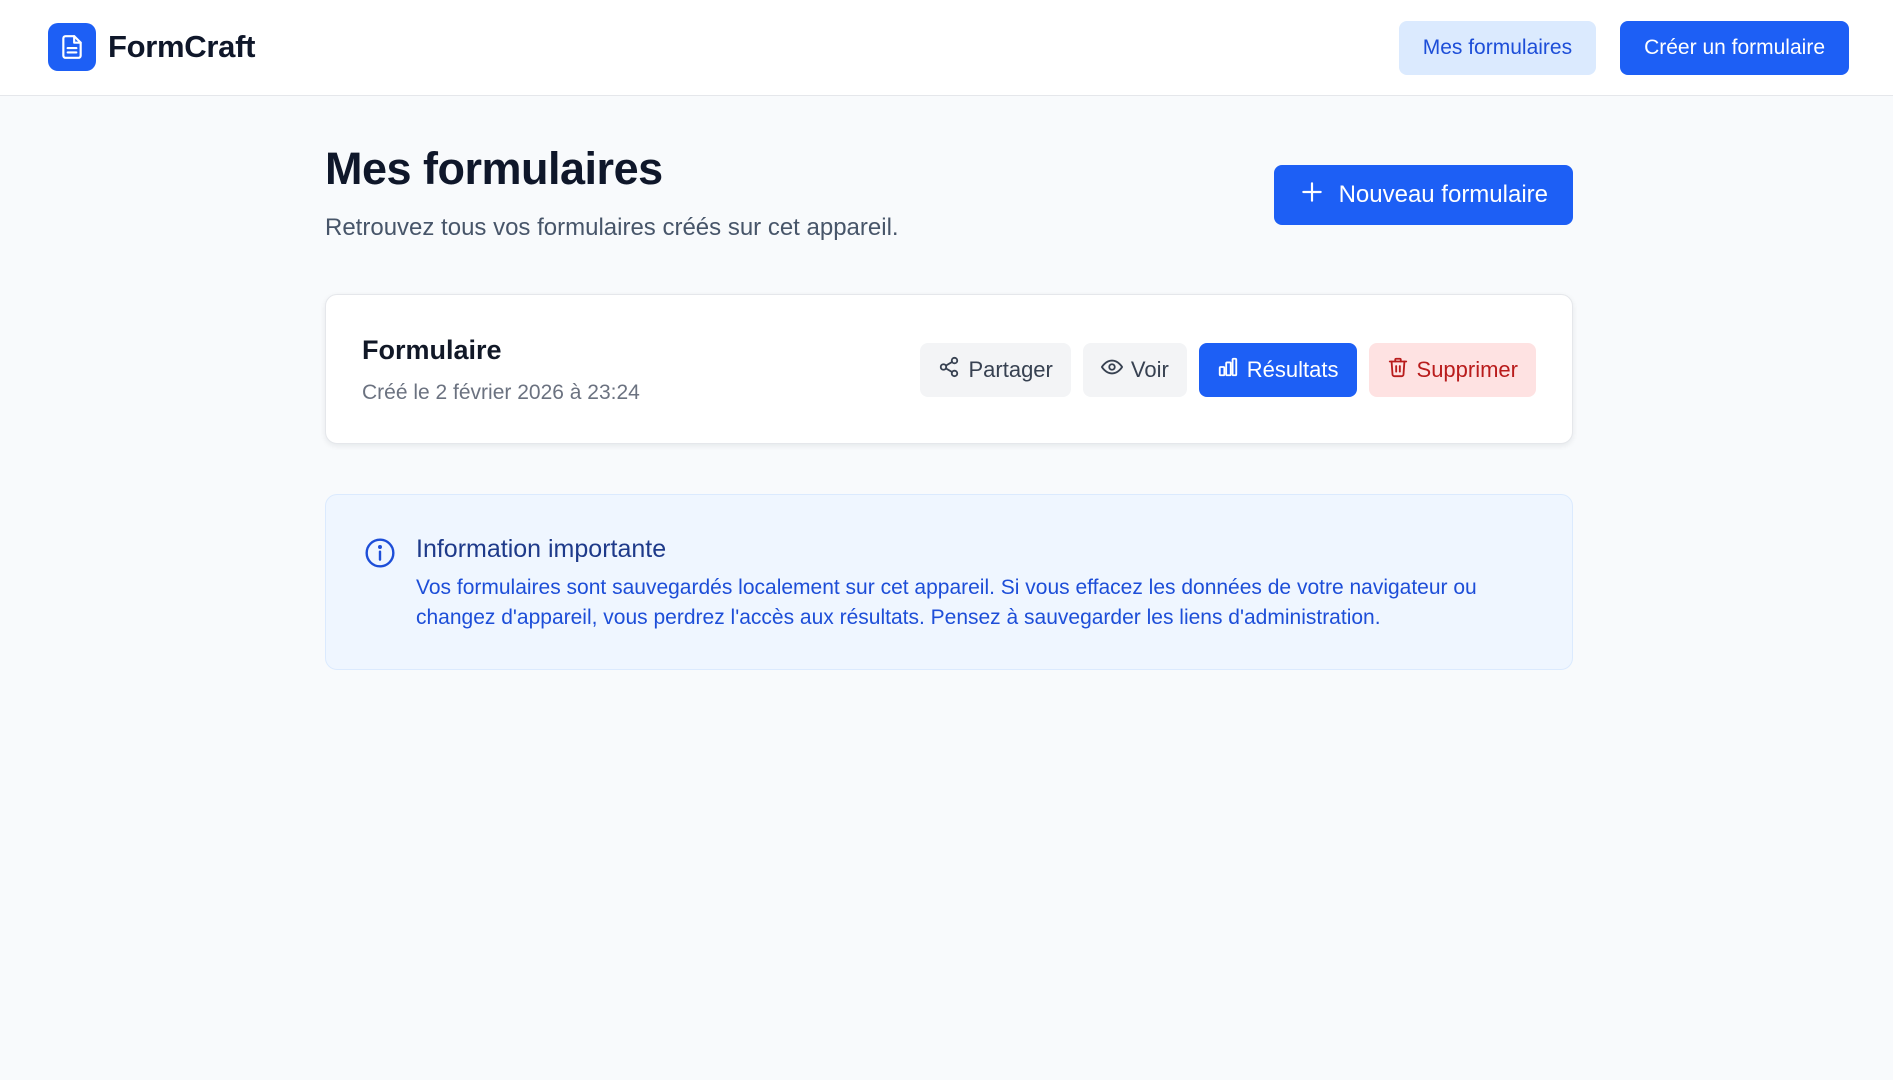  What do you see at coordinates (1149, 369) in the screenshot?
I see `view-button-label: Voir` at bounding box center [1149, 369].